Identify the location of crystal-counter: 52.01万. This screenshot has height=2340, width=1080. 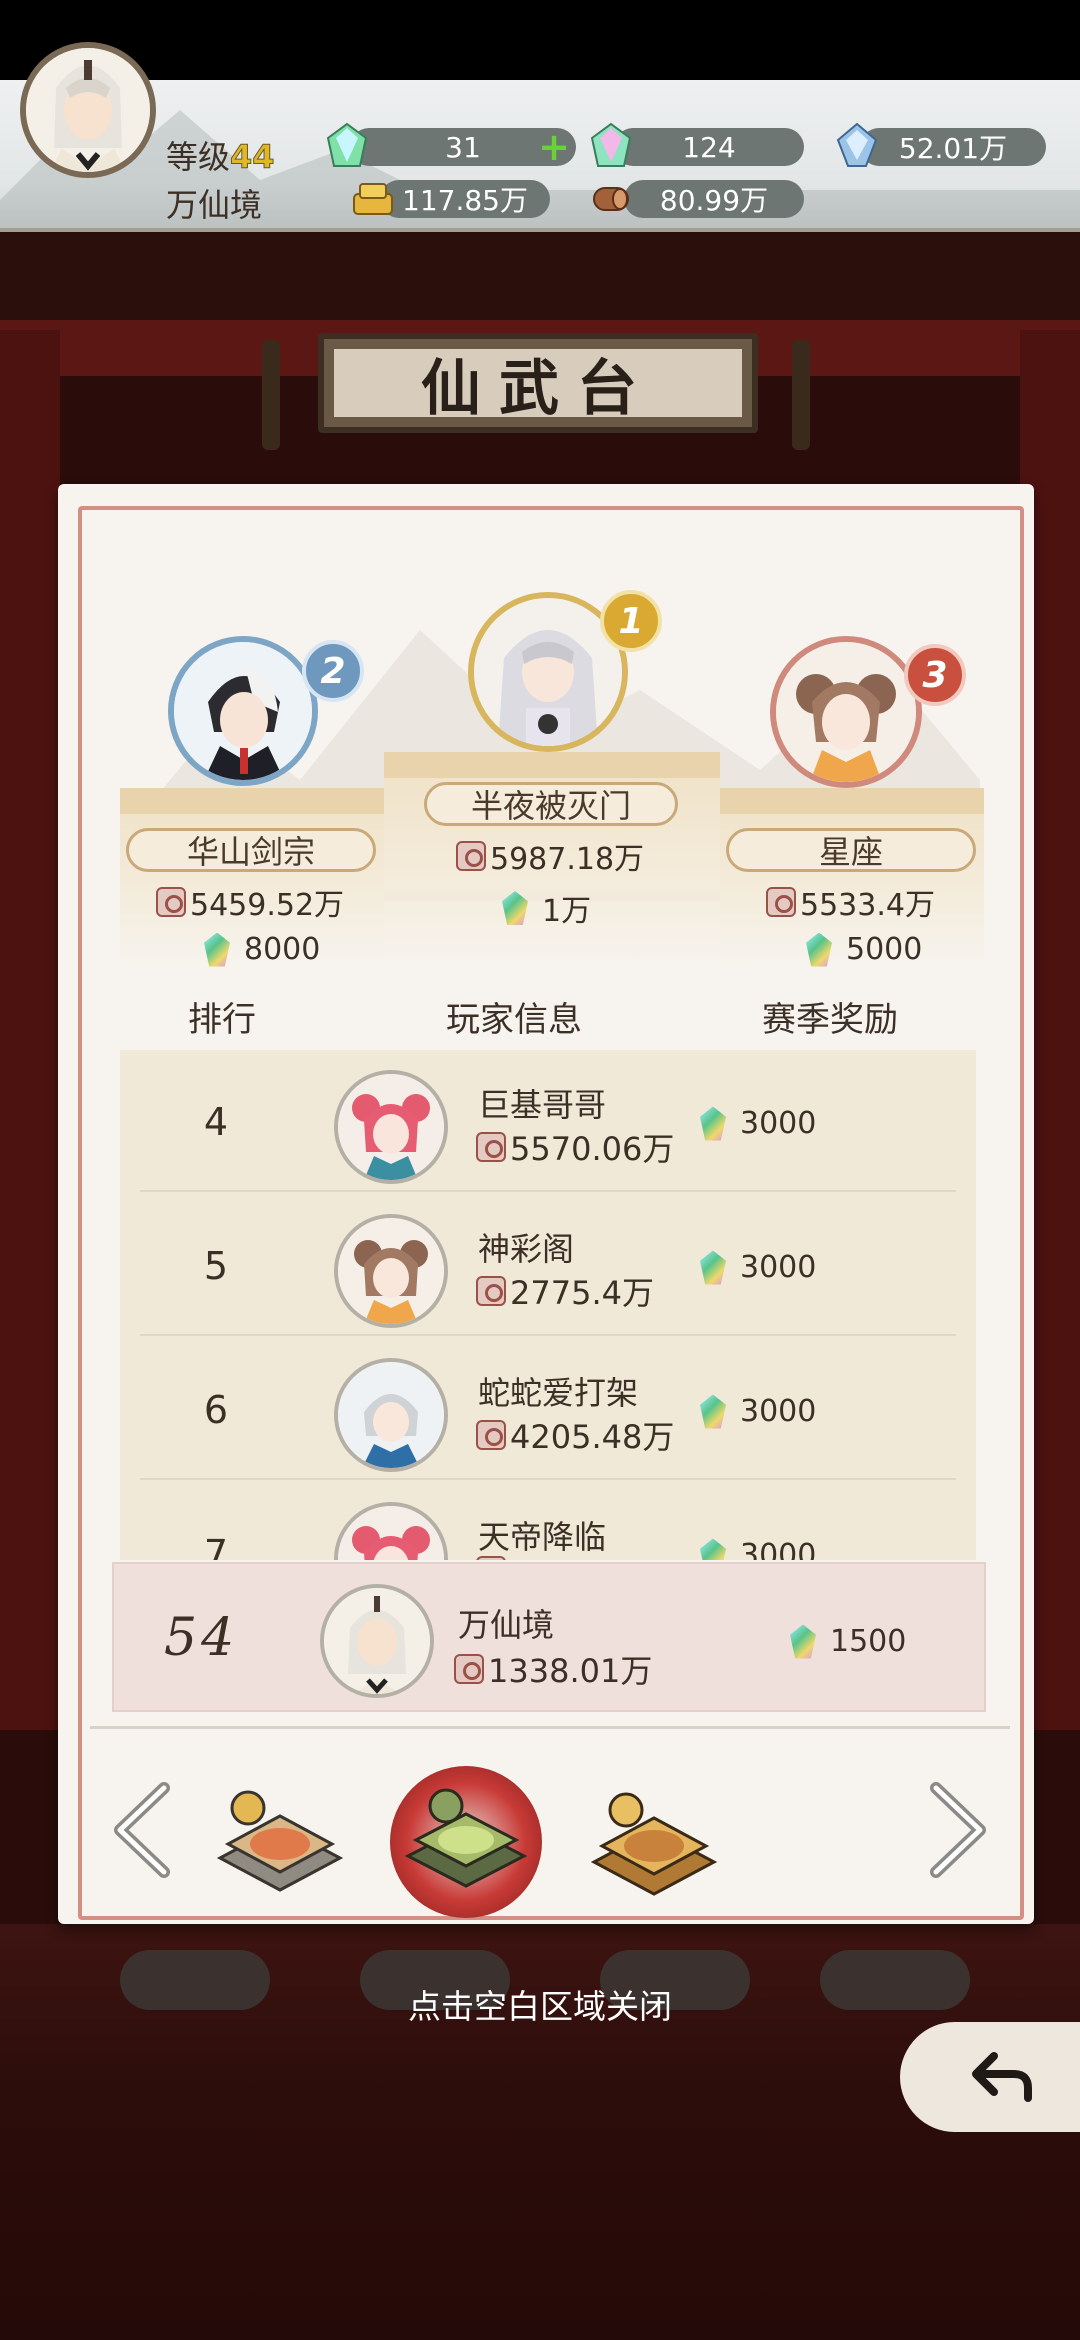
(953, 147).